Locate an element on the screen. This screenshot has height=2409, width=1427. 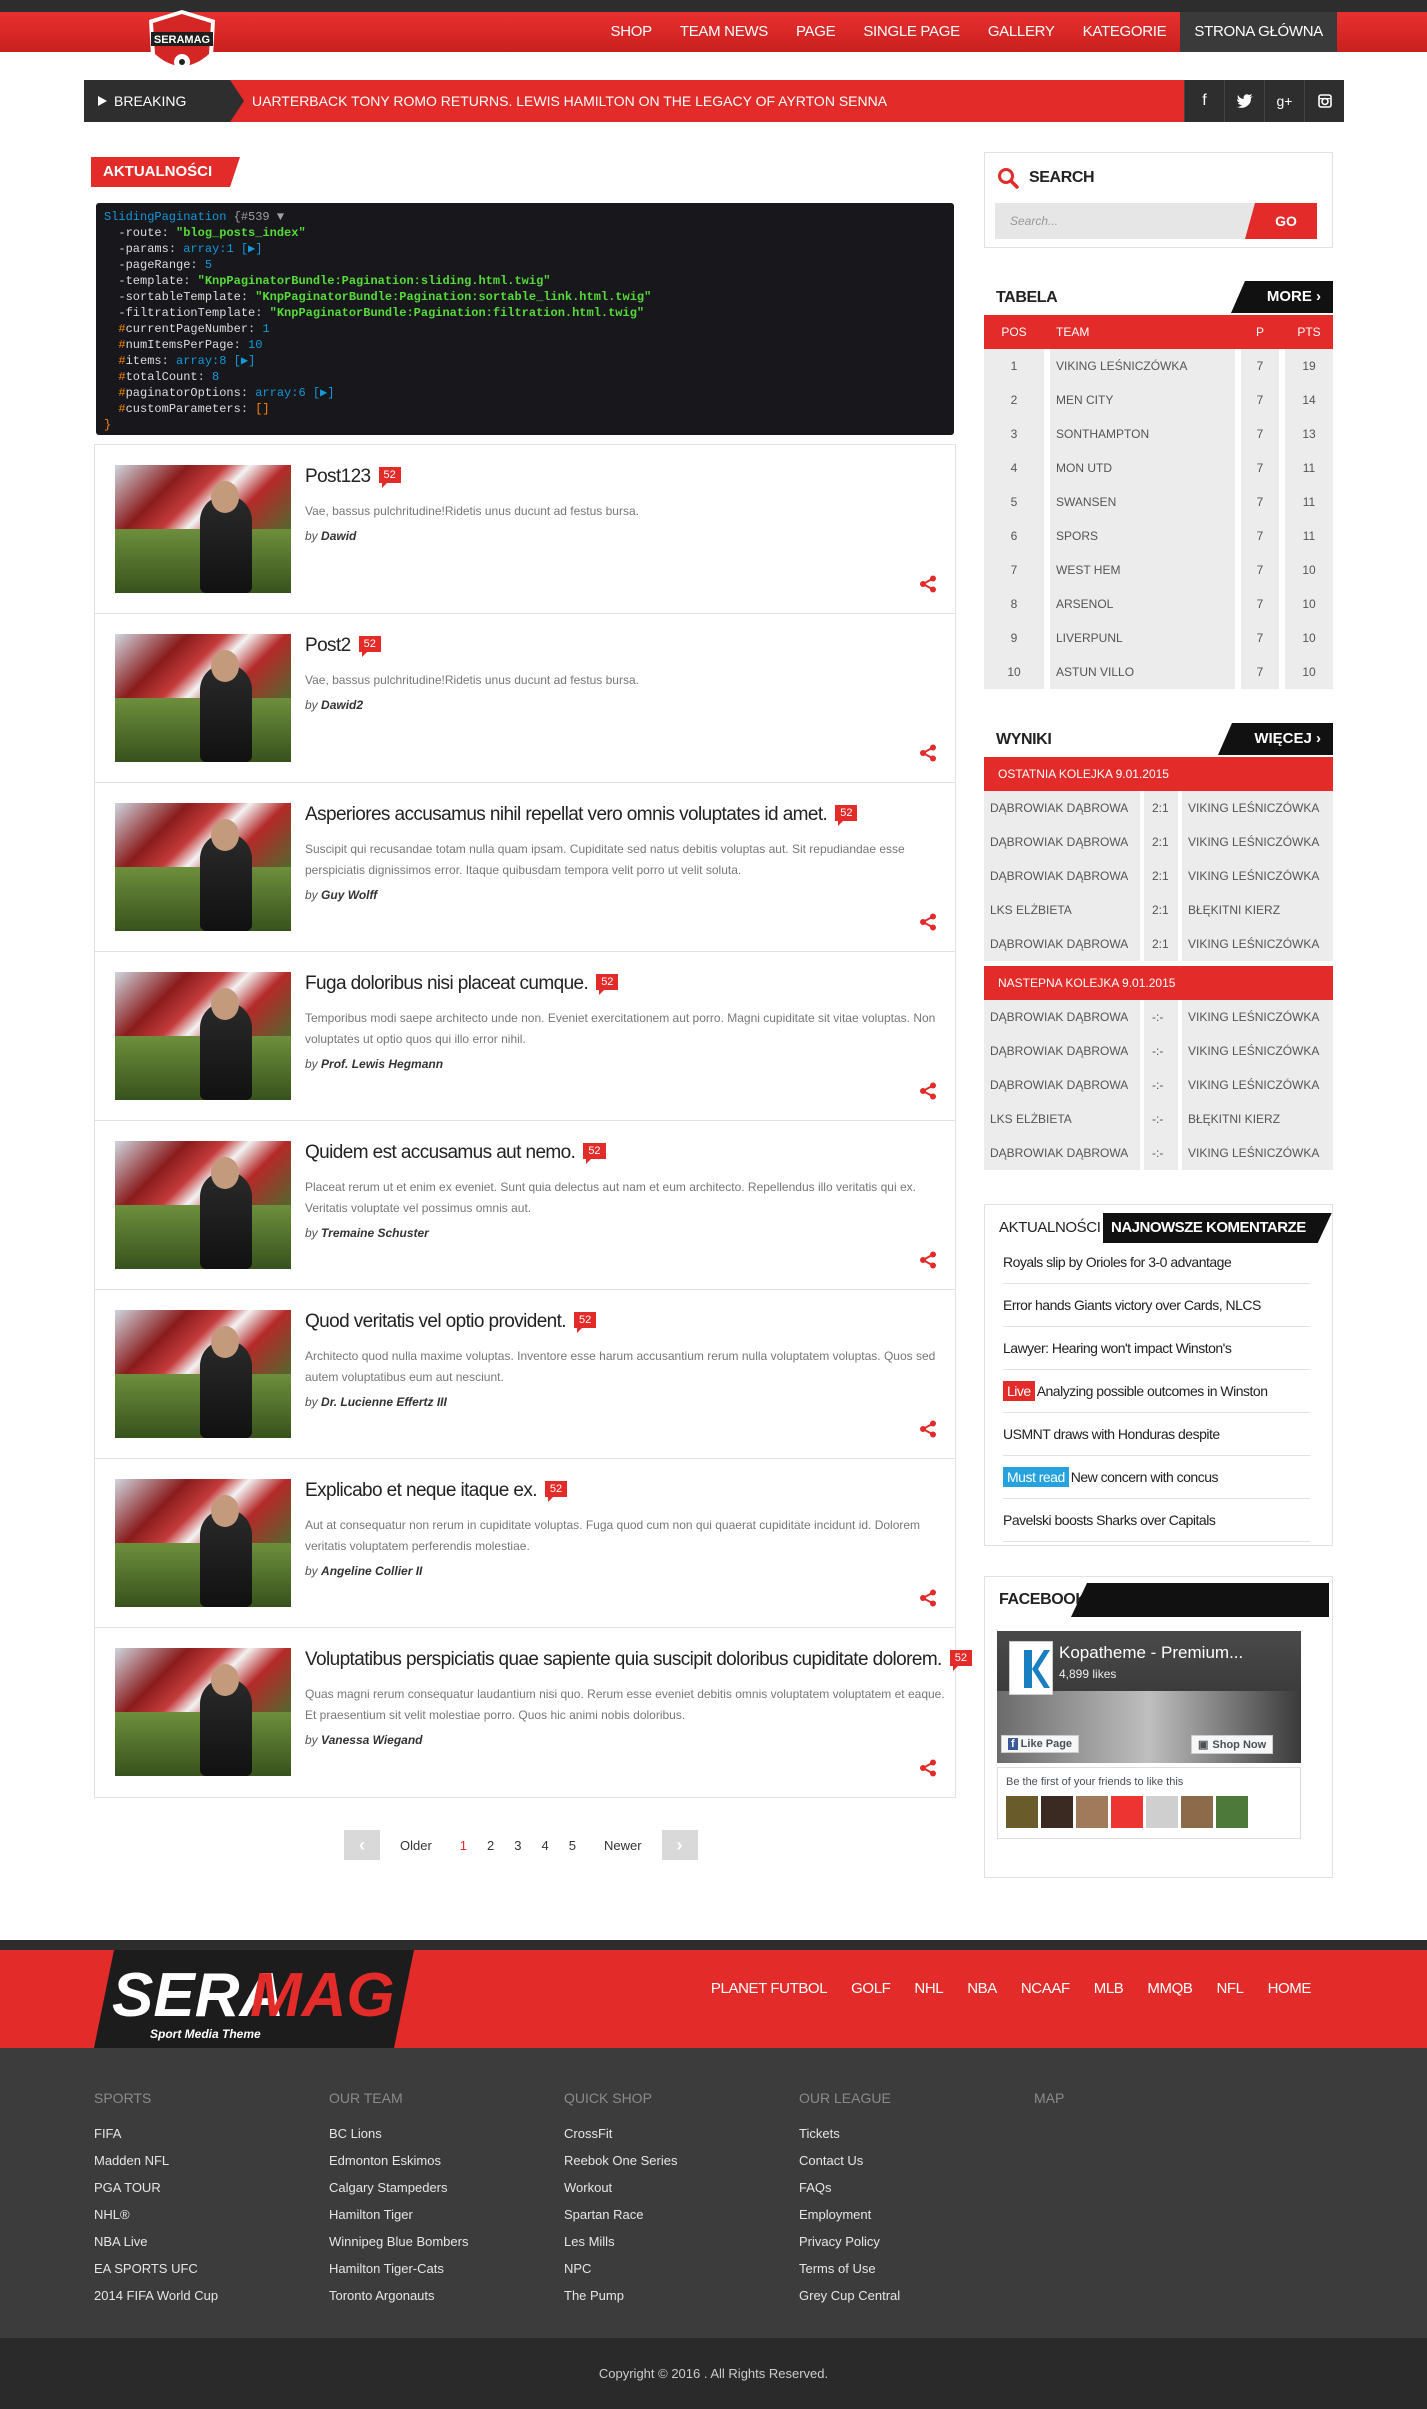
footer-item-planet-futbol: PLANET FUTBOL is located at coordinates (769, 1988).